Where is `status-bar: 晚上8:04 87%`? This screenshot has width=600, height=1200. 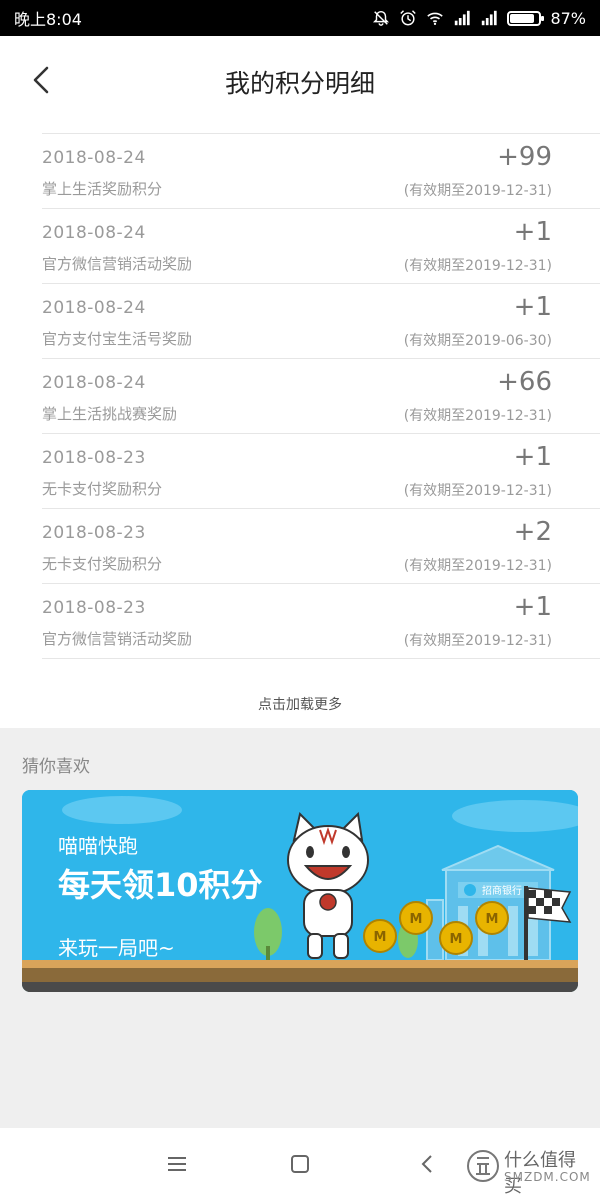
status-bar: 晚上8:04 87% is located at coordinates (300, 18).